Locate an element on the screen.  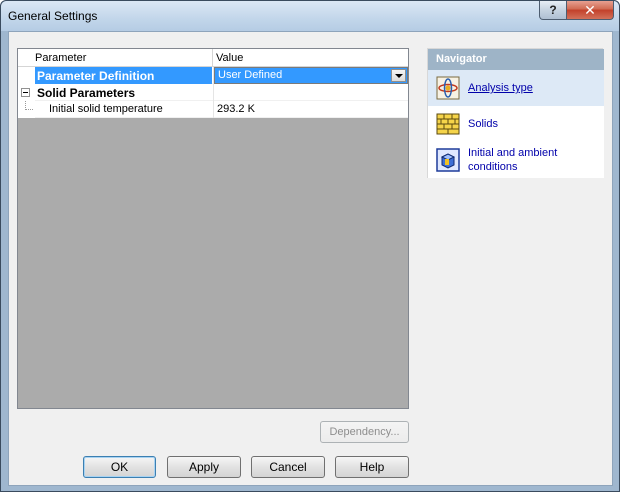
navigator-title: Navigator is located at coordinates (516, 59).